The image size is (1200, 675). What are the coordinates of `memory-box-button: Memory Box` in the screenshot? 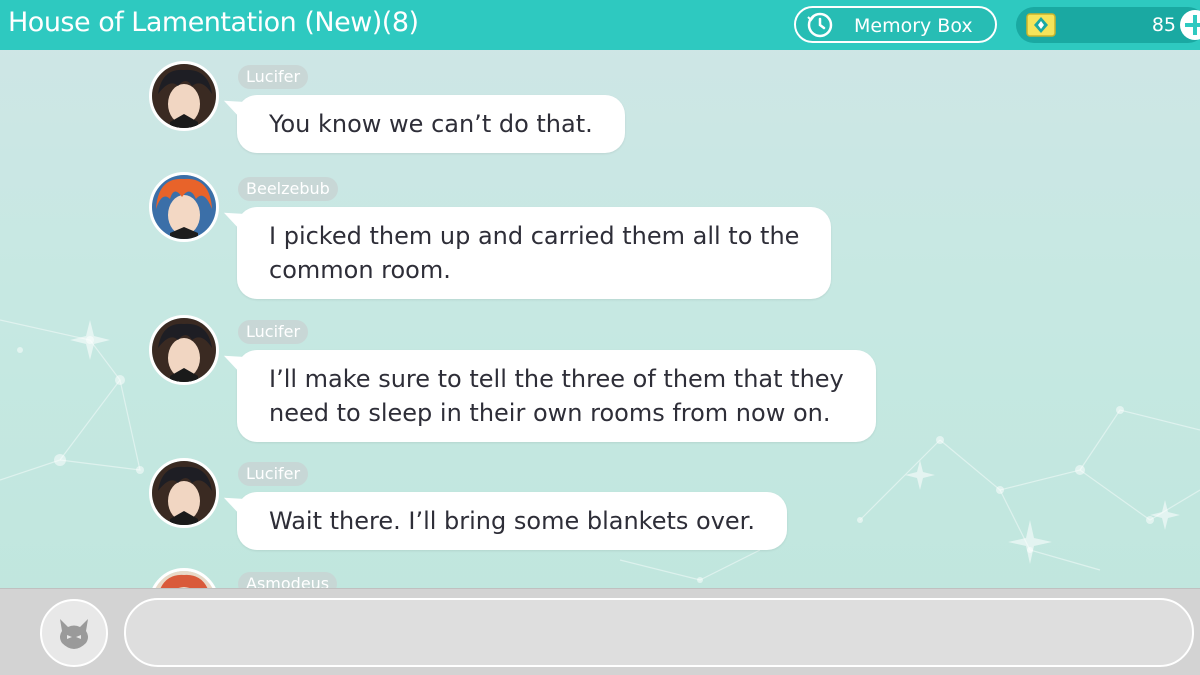 It's located at (895, 24).